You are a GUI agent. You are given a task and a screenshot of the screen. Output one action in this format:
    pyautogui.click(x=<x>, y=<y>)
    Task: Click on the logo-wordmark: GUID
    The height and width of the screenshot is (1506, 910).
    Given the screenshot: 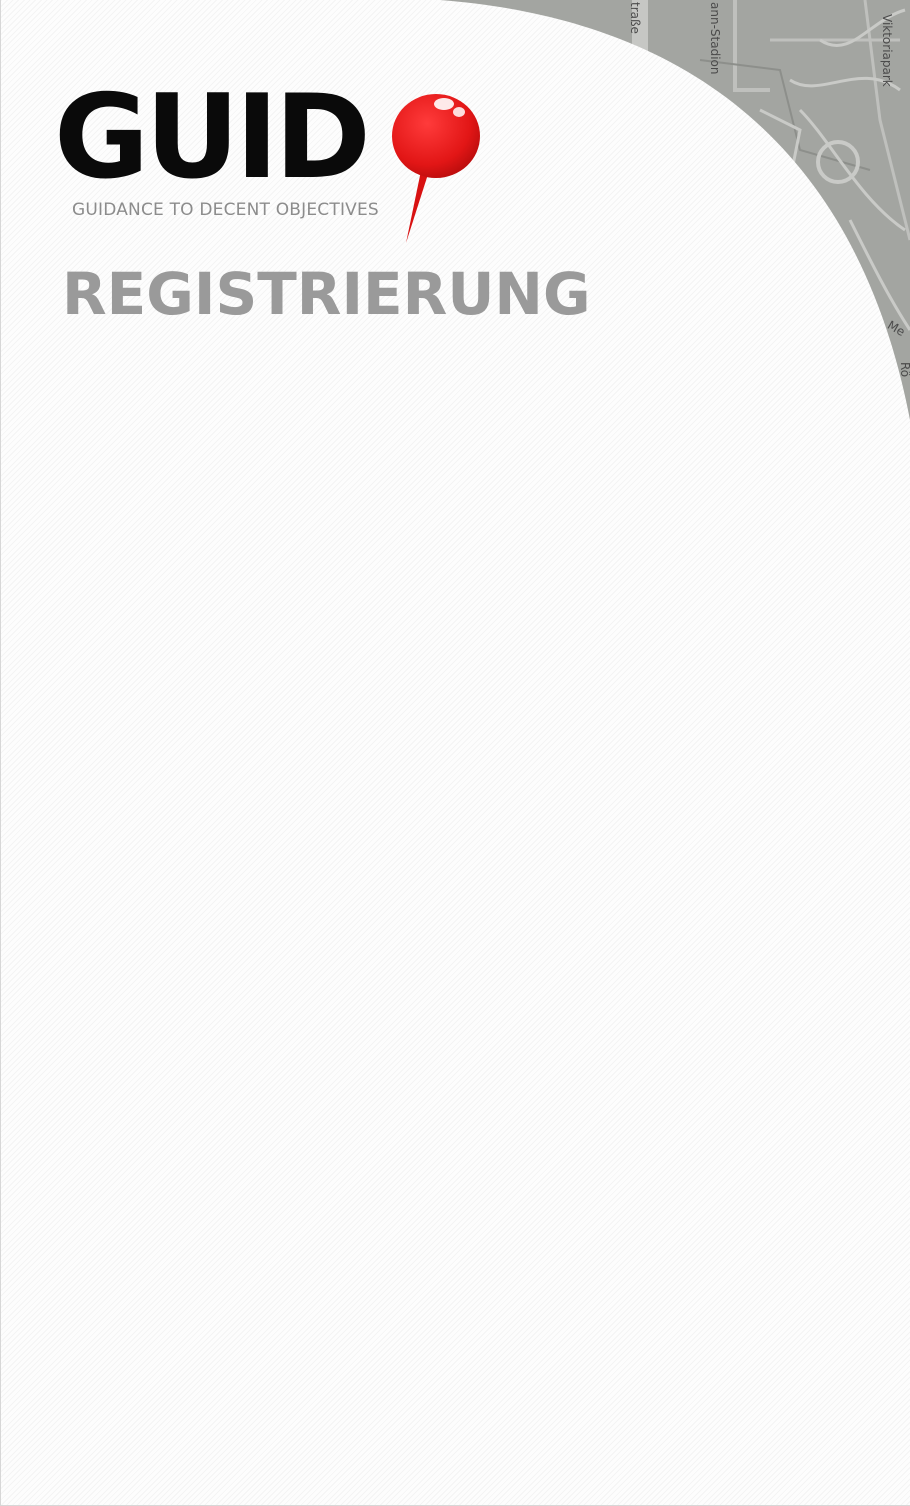 What is the action you would take?
    pyautogui.click(x=212, y=137)
    